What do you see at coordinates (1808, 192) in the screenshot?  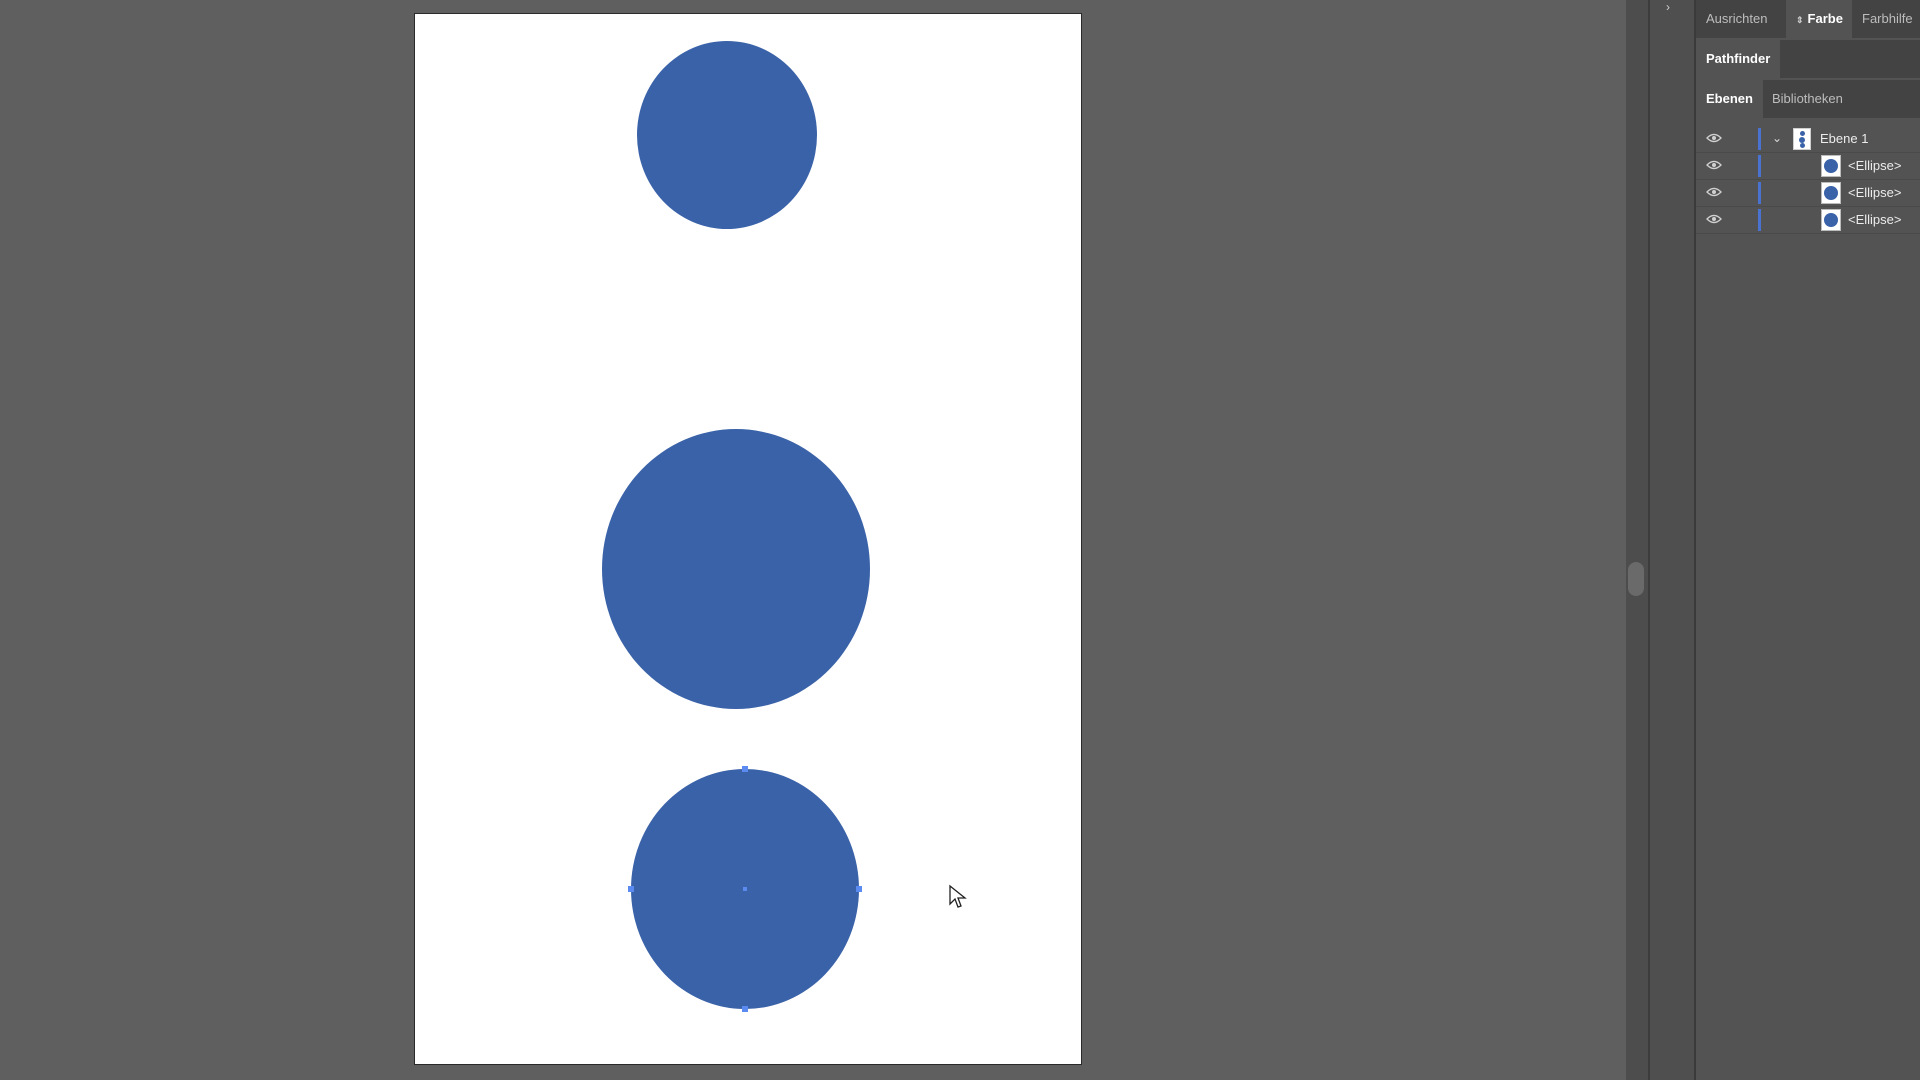 I see `sublayer-row-ellipse-2: <Ellipse>` at bounding box center [1808, 192].